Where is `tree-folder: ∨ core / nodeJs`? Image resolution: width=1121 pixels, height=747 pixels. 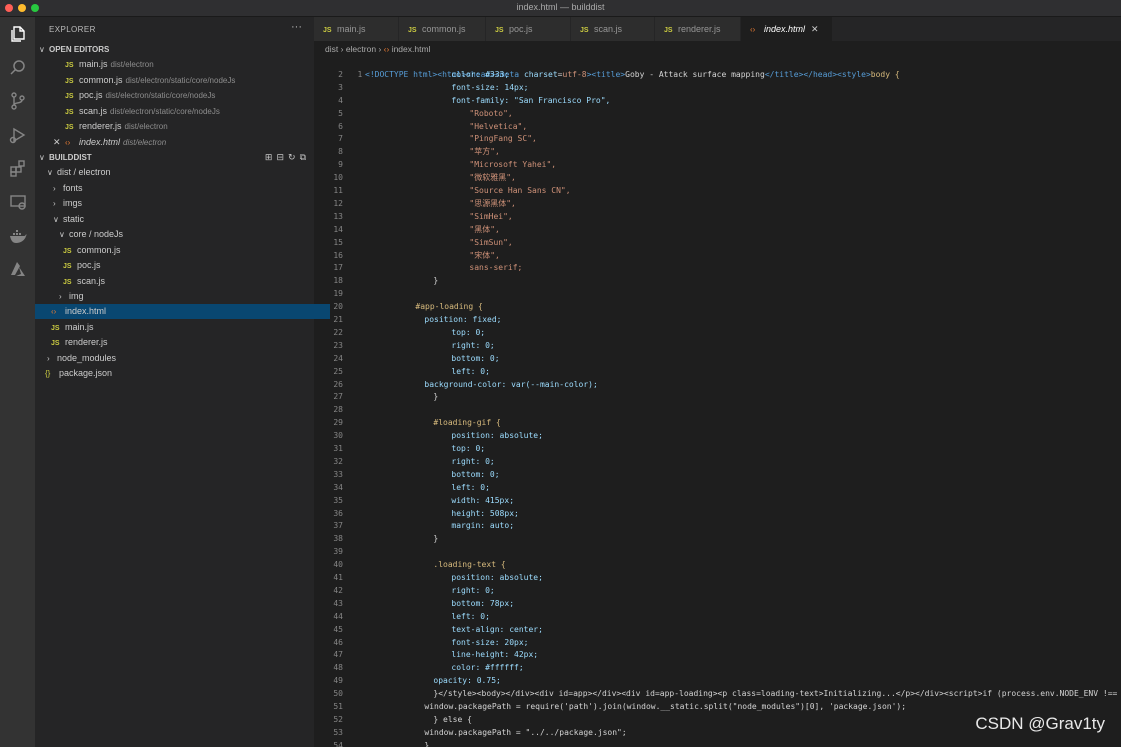
tree-folder: ∨ core / nodeJs is located at coordinates (186, 234).